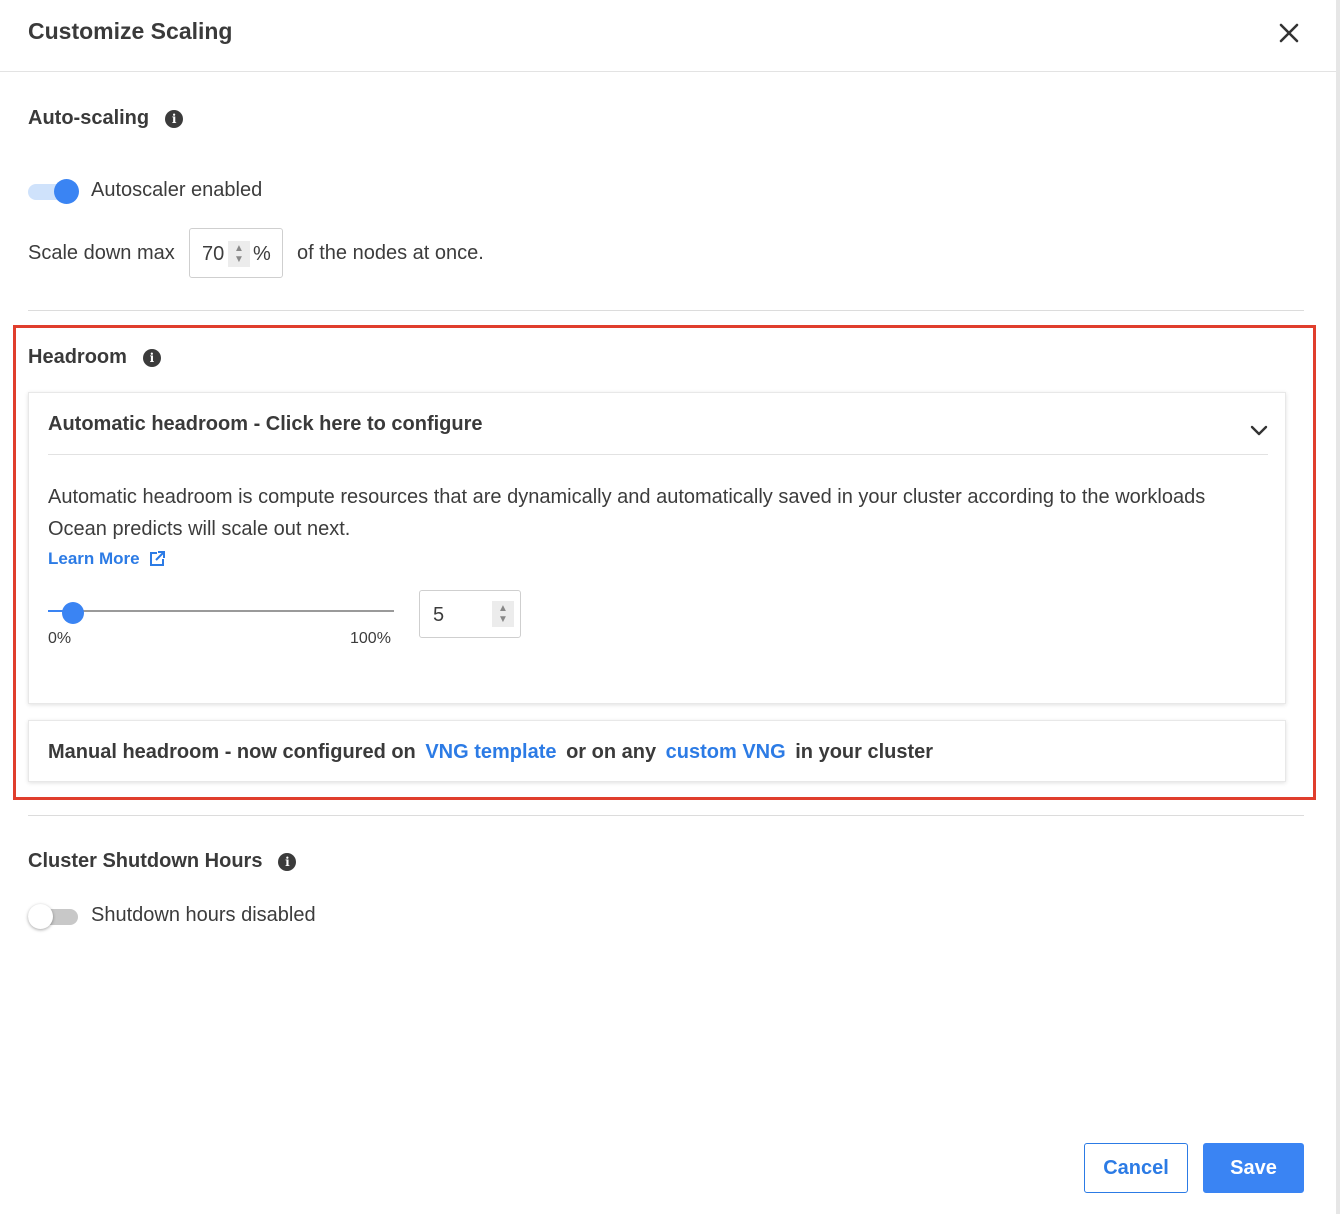  I want to click on autoscaler-toggle-label: Autoscaler enabled, so click(177, 190).